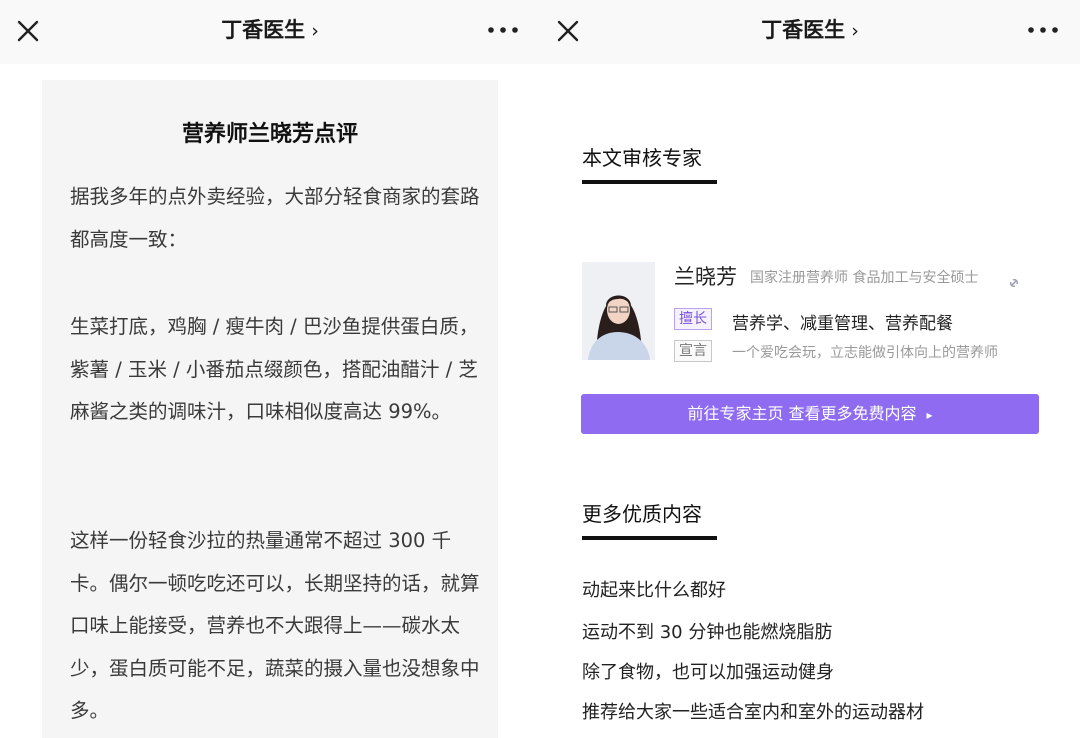 The image size is (1080, 738). Describe the element at coordinates (802, 413) in the screenshot. I see `expert-homepage-label: 前往专家主页 查看更多免费内容` at that location.